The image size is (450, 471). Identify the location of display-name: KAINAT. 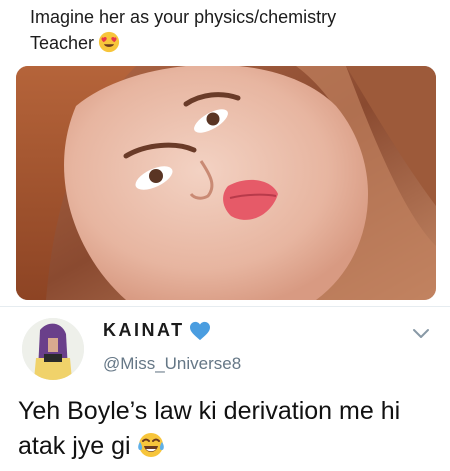
(157, 330).